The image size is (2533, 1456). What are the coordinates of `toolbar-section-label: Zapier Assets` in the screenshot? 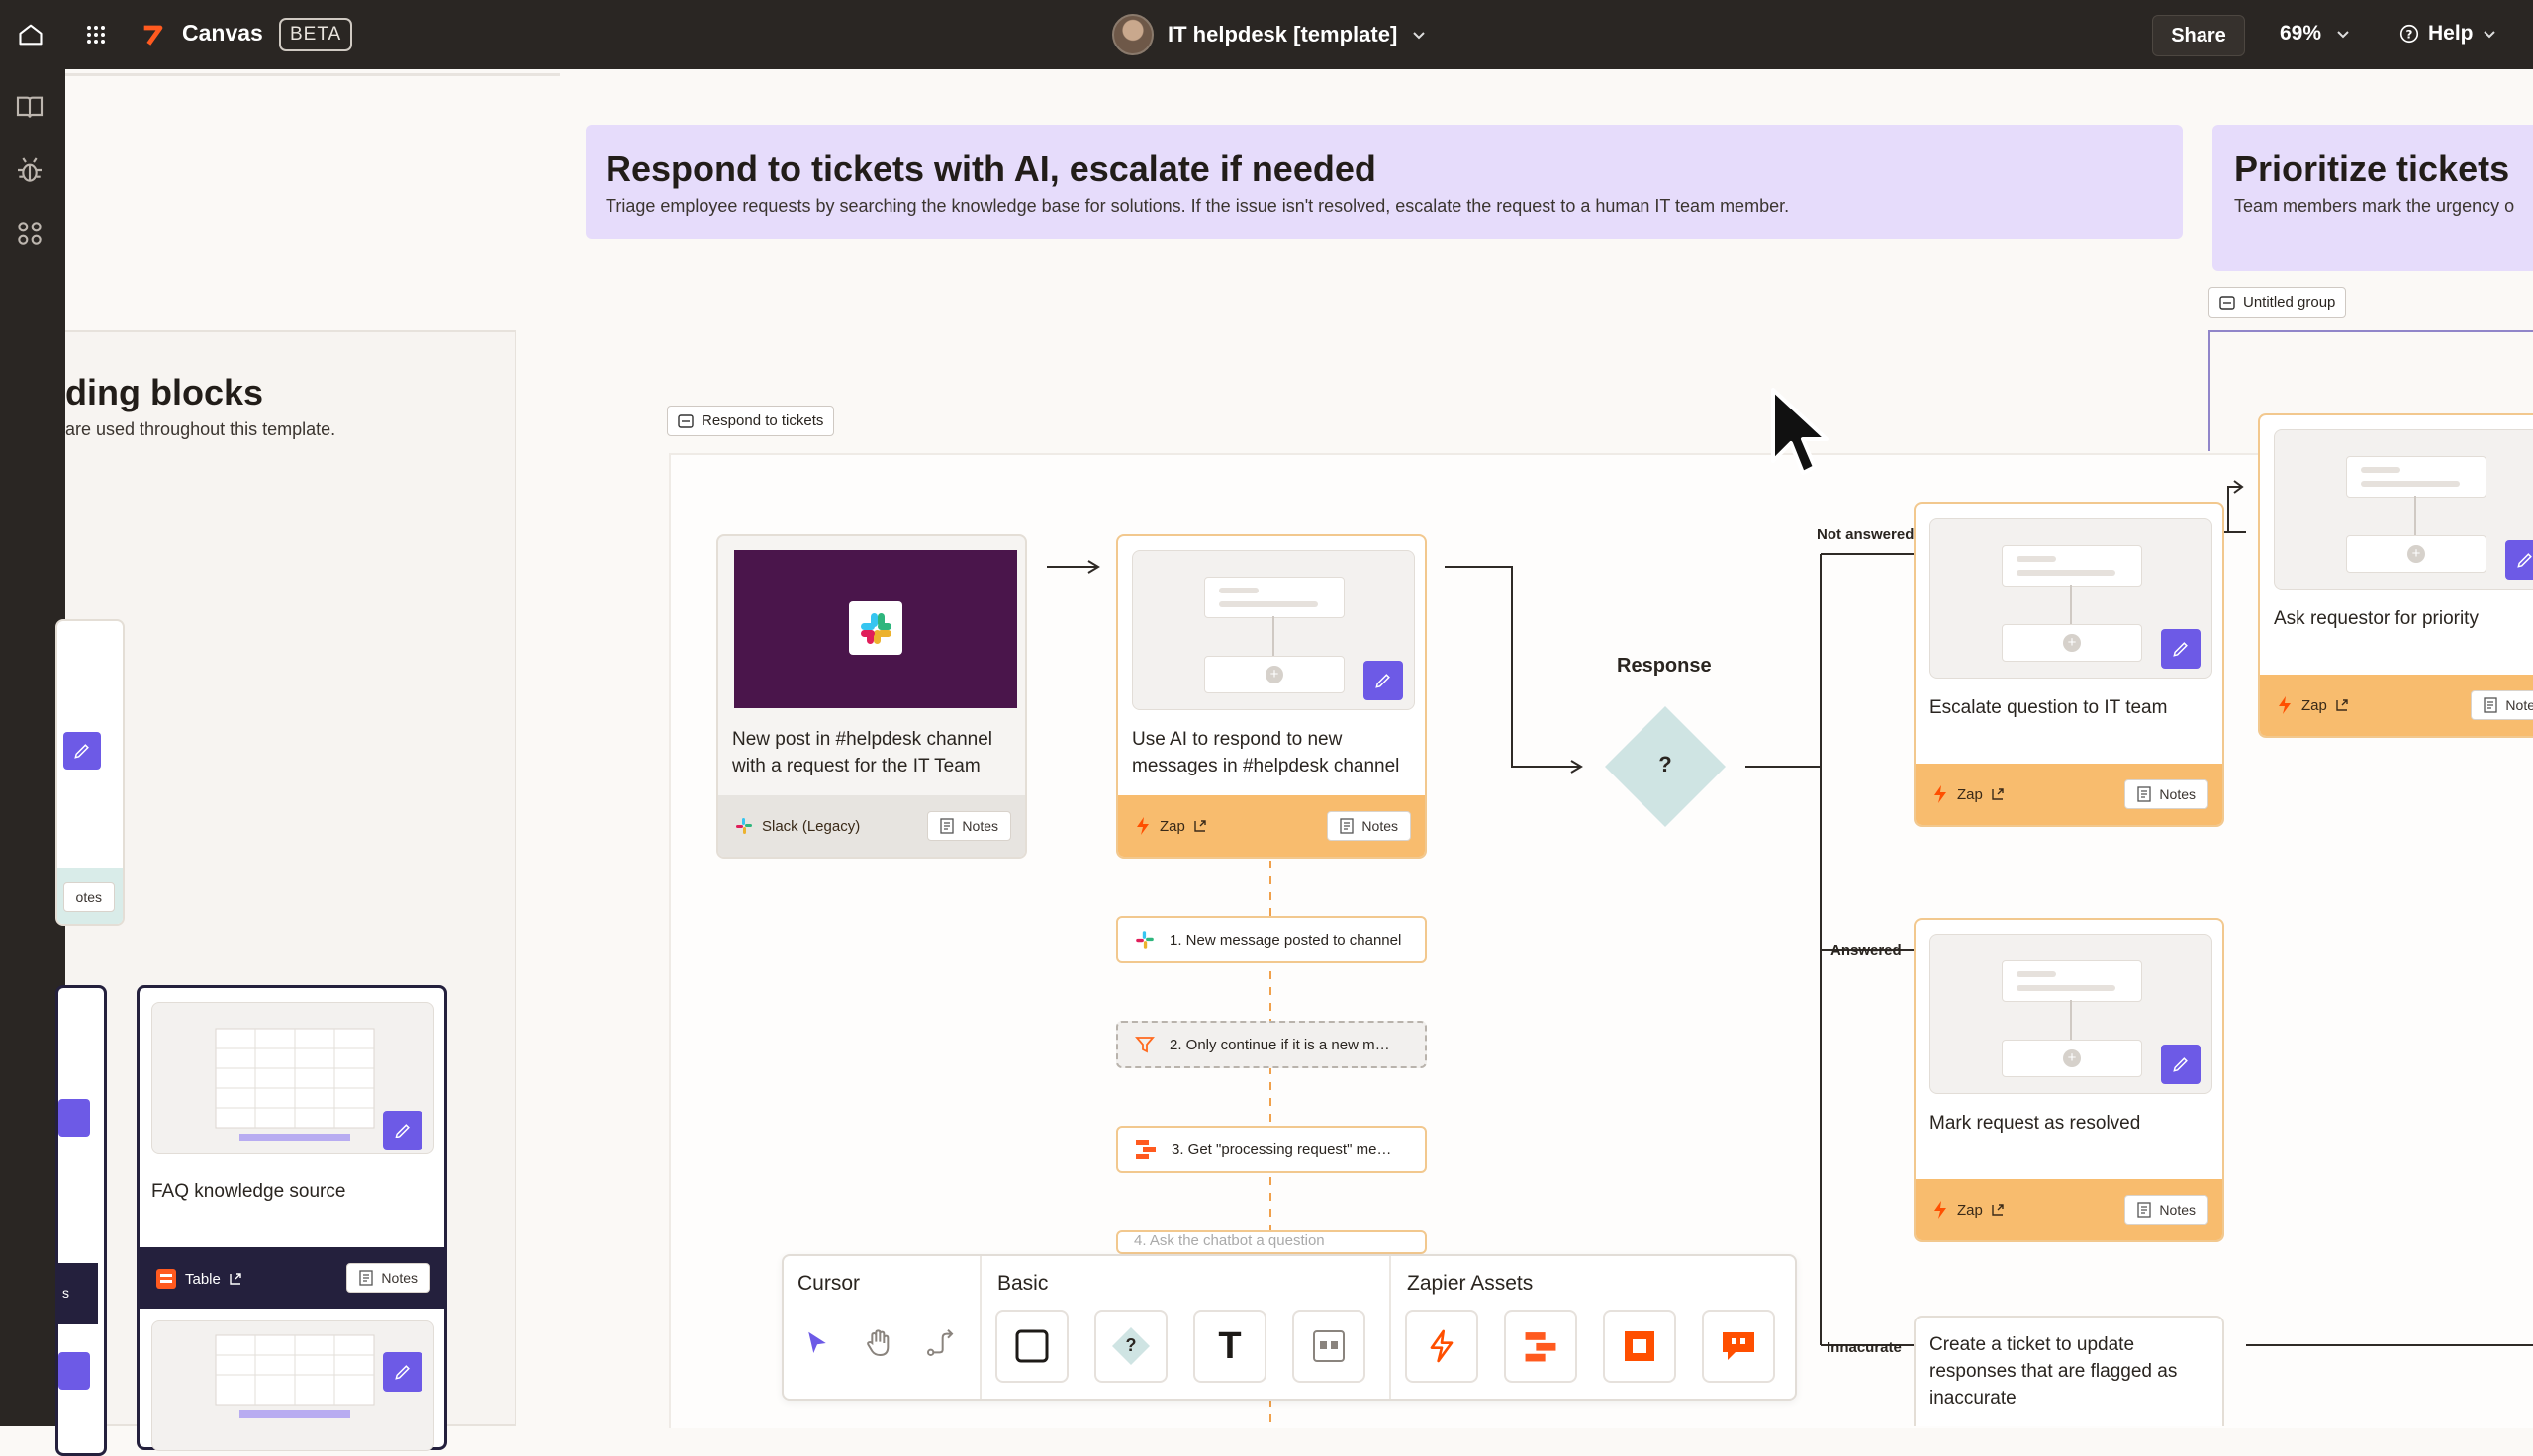 It's located at (1470, 1283).